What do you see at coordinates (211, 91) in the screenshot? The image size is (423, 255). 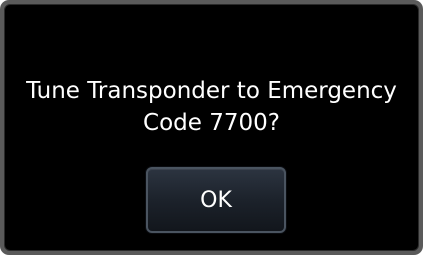 I see `dialog-message-line-1: Tune Transponder to Emergency` at bounding box center [211, 91].